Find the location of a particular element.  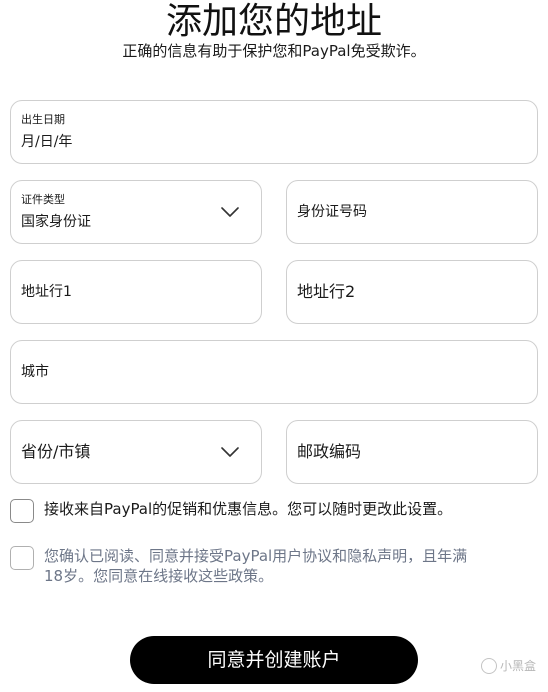

city-placeholder: 城市 is located at coordinates (35, 372).